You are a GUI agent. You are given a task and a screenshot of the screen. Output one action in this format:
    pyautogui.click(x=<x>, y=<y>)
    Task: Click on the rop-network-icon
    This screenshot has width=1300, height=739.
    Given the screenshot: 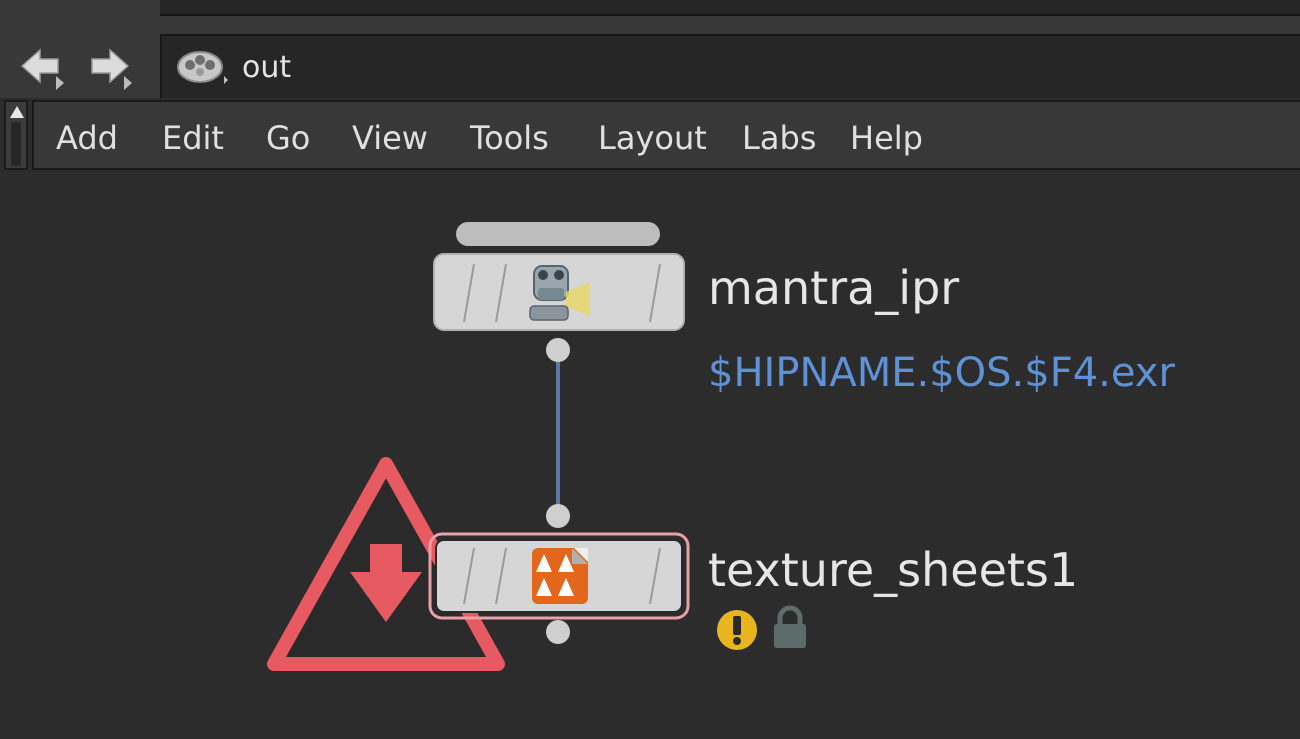 What is the action you would take?
    pyautogui.click(x=202, y=67)
    